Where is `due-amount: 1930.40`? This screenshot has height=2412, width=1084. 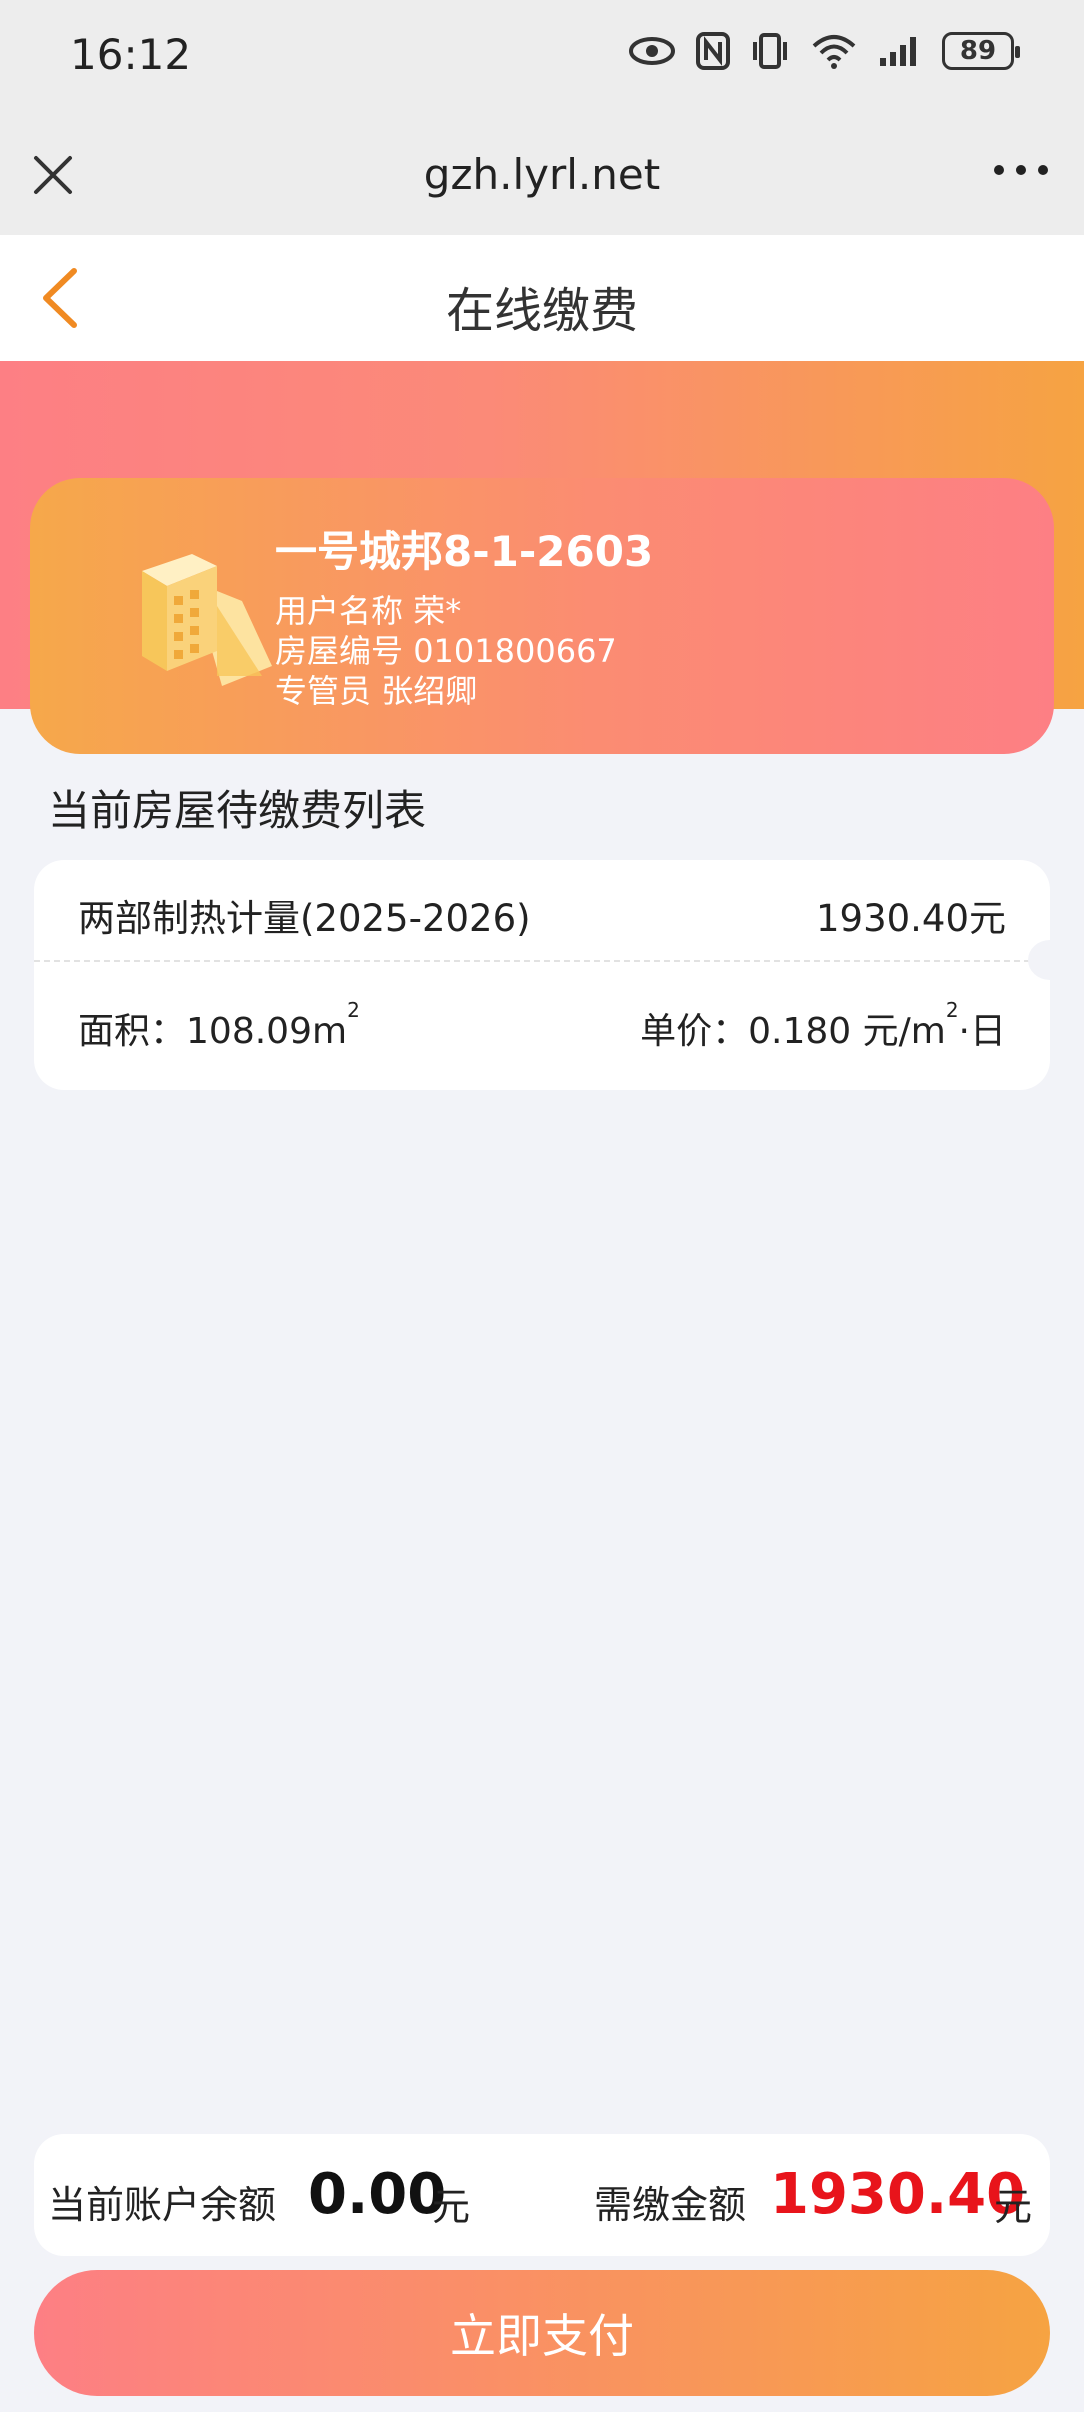
due-amount: 1930.40 is located at coordinates (898, 2194).